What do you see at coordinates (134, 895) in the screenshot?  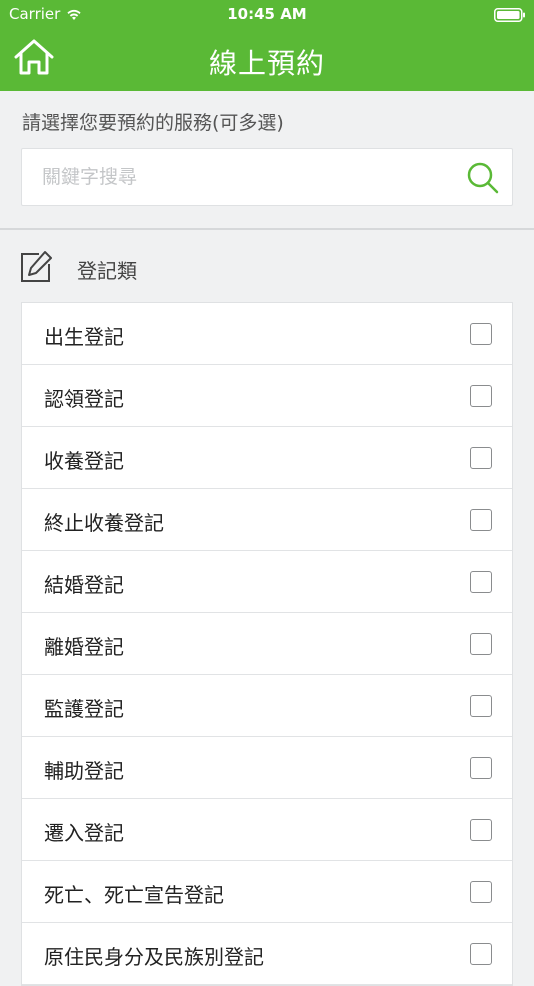 I see `item-label: 死亡、死亡宣告登記` at bounding box center [134, 895].